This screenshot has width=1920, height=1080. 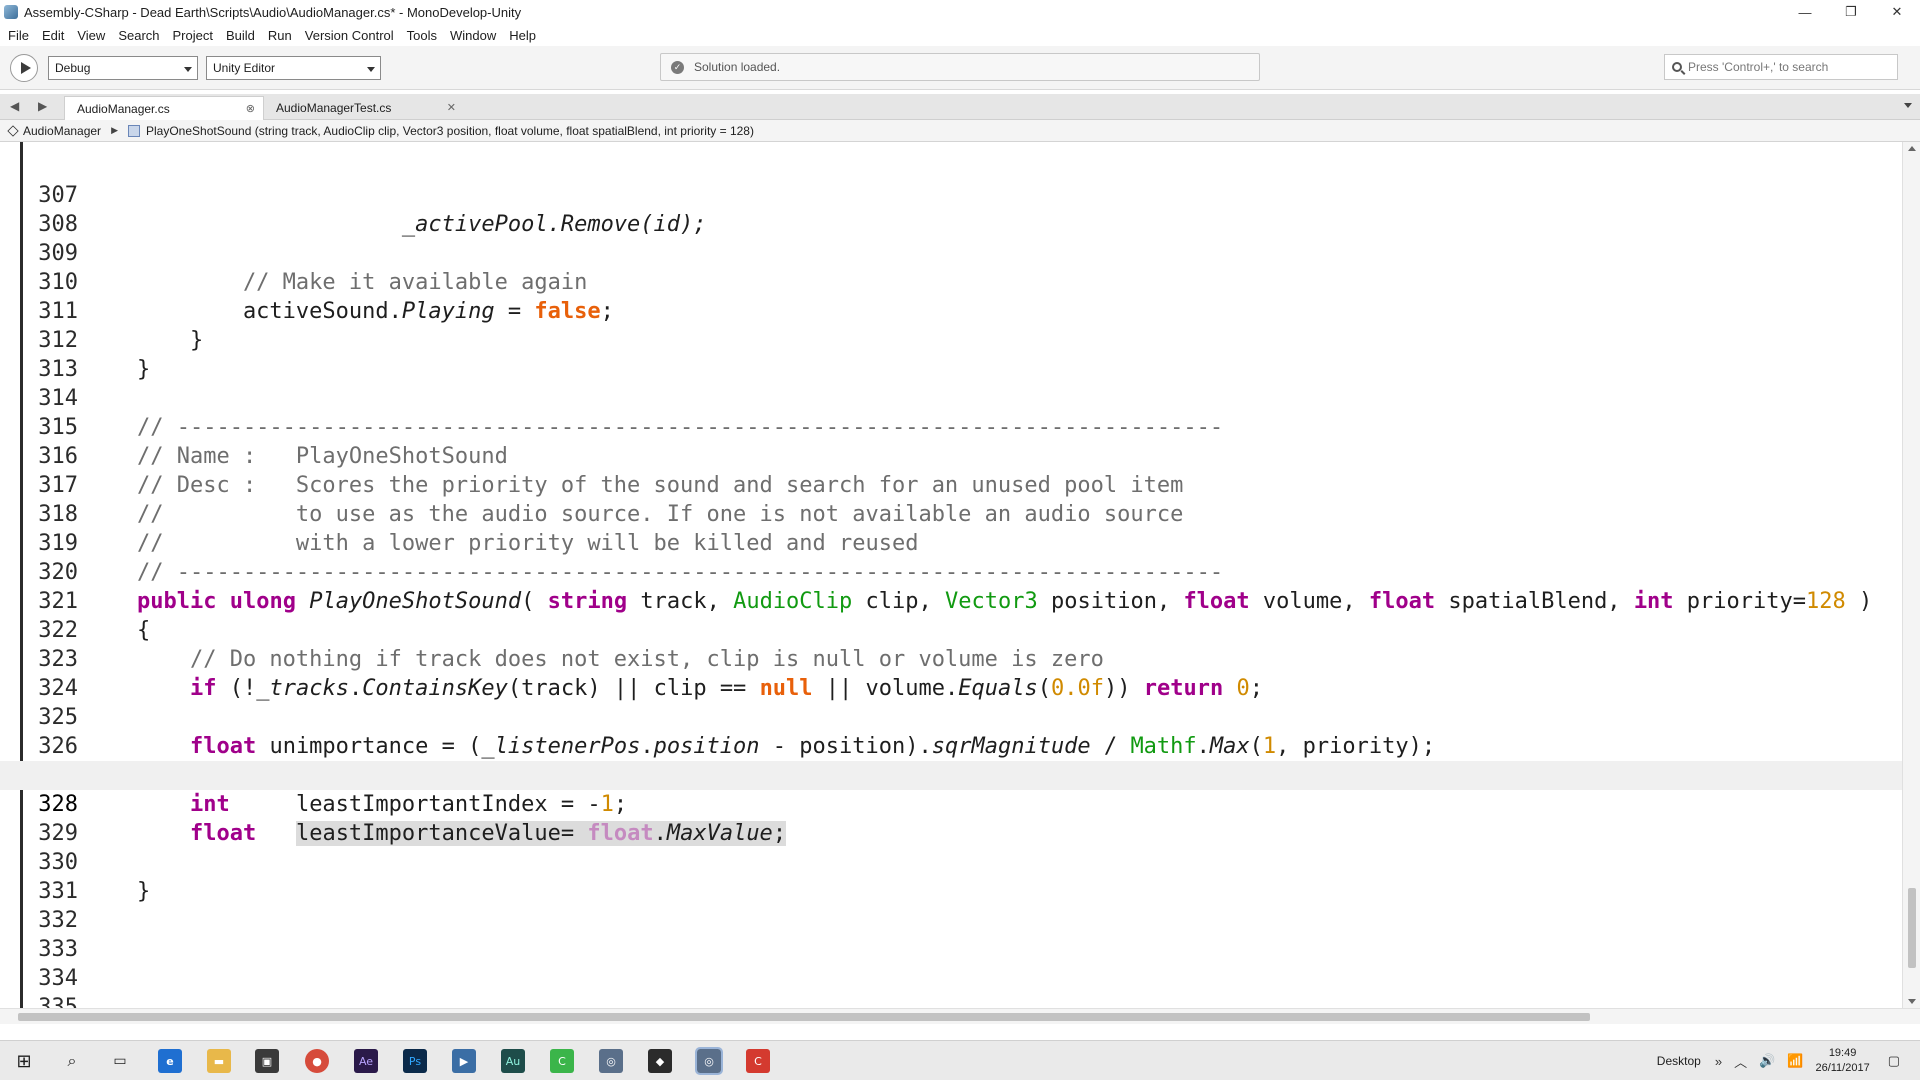 I want to click on menu-help: Help, so click(x=522, y=35).